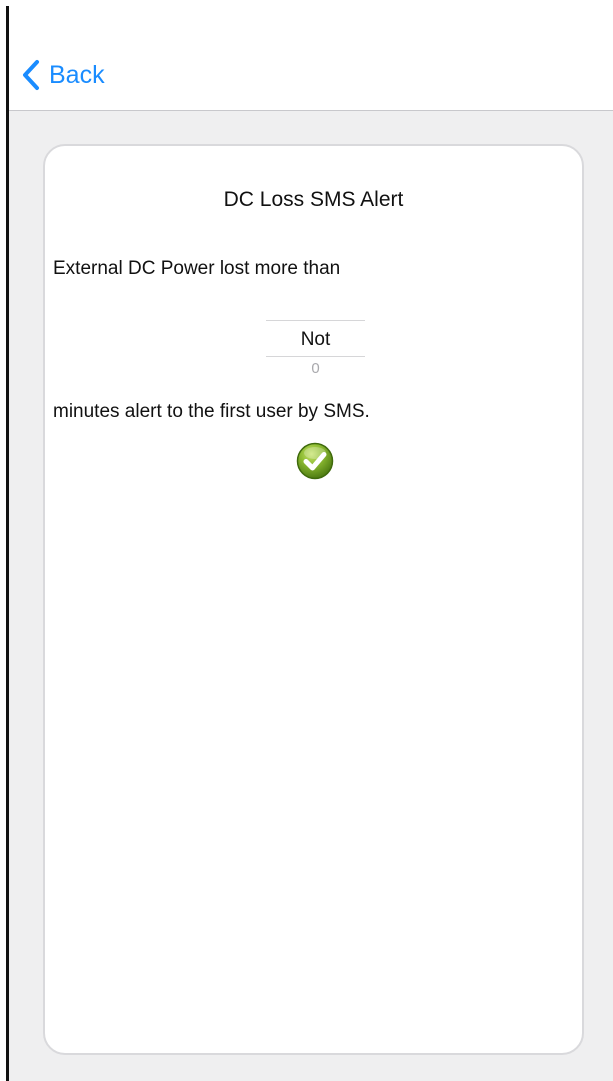  What do you see at coordinates (197, 268) in the screenshot?
I see `condition-text: External DC Power lost more than` at bounding box center [197, 268].